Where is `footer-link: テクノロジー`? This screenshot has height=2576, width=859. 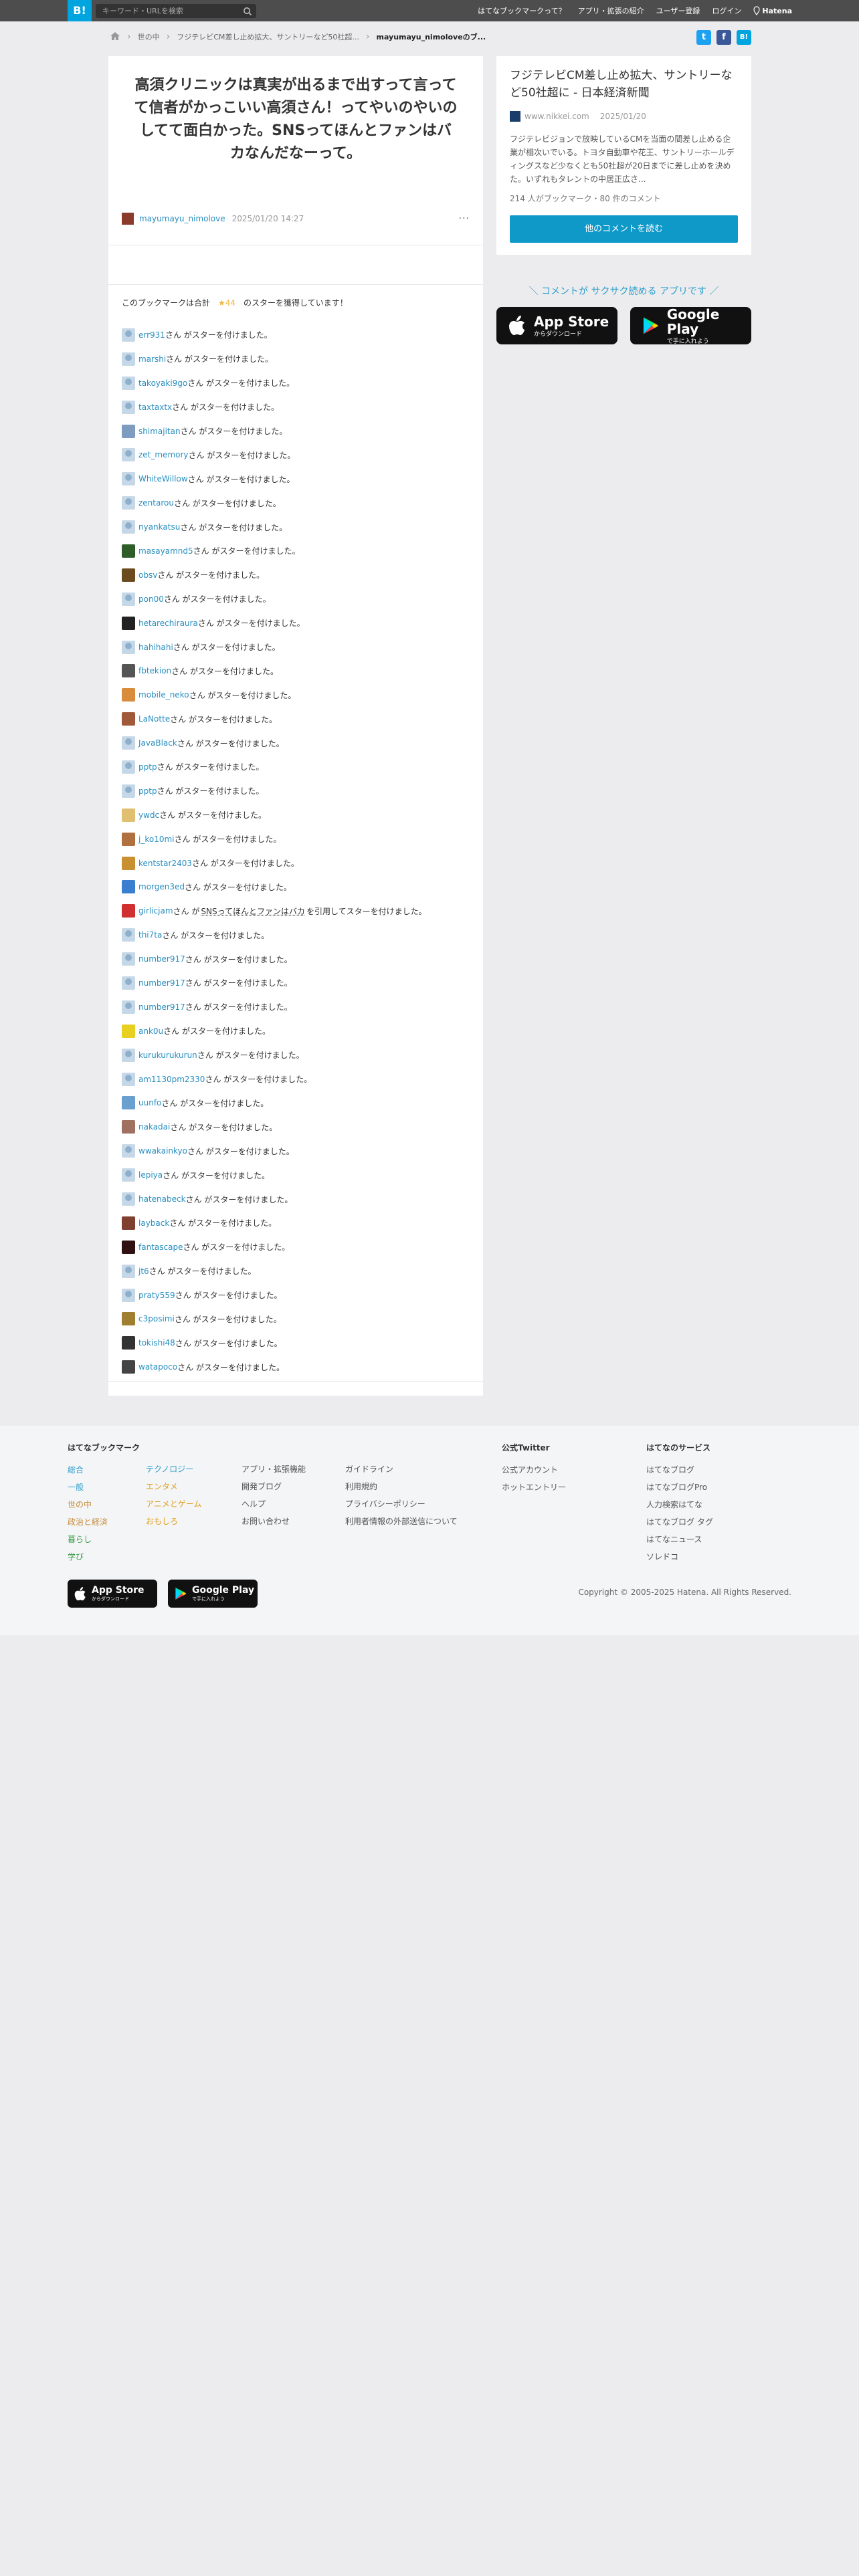 footer-link: テクノロジー is located at coordinates (174, 1470).